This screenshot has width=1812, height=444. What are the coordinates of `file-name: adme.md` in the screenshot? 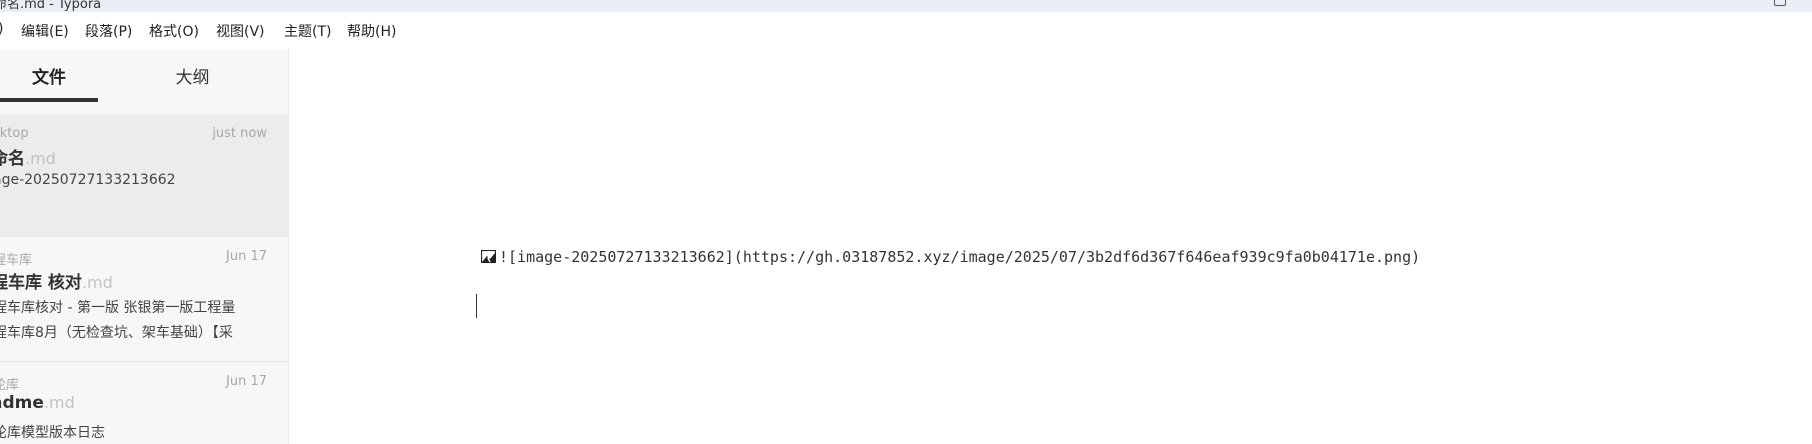 It's located at (37, 403).